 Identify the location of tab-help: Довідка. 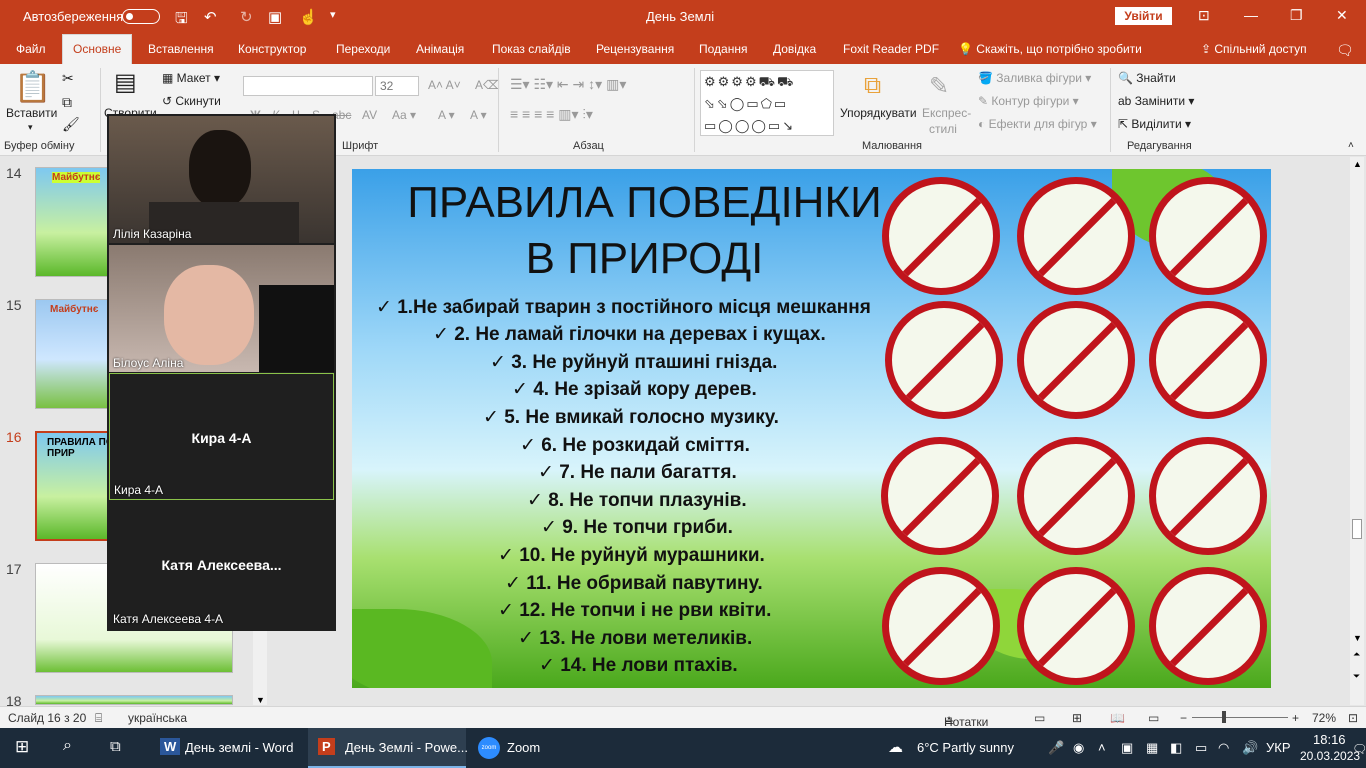
(794, 49).